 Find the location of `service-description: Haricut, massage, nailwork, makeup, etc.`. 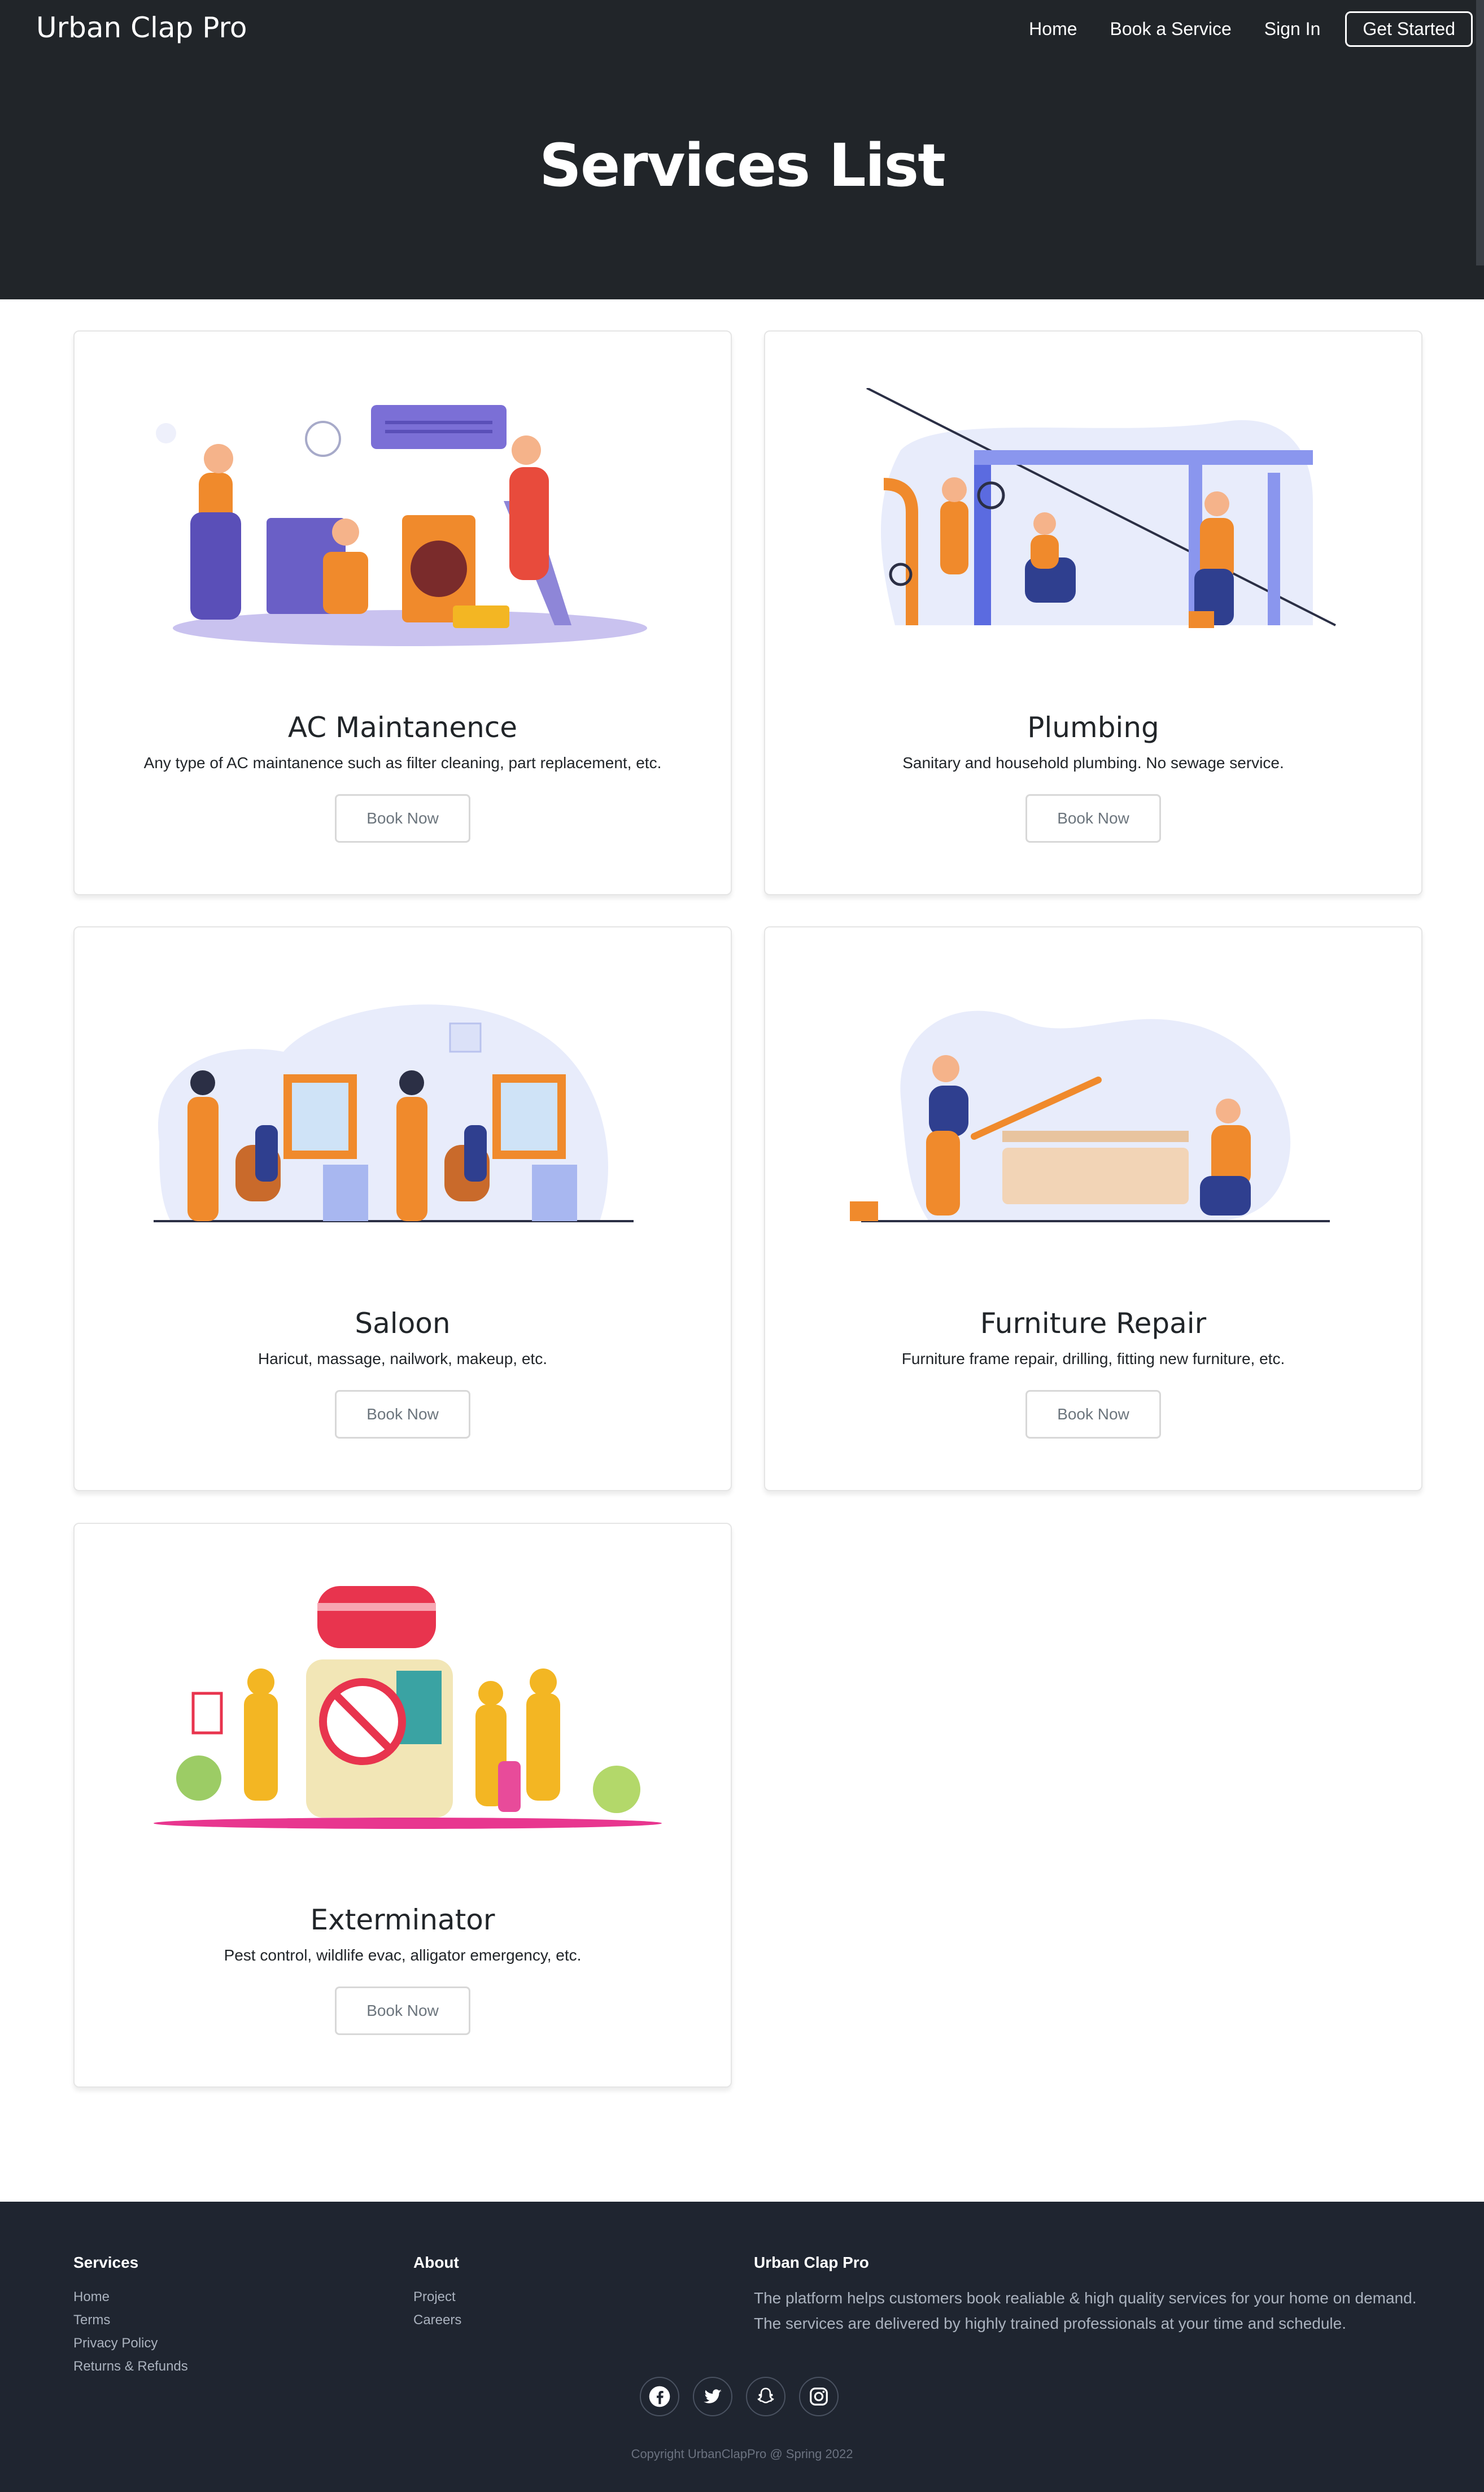

service-description: Haricut, massage, nailwork, makeup, etc. is located at coordinates (402, 1359).